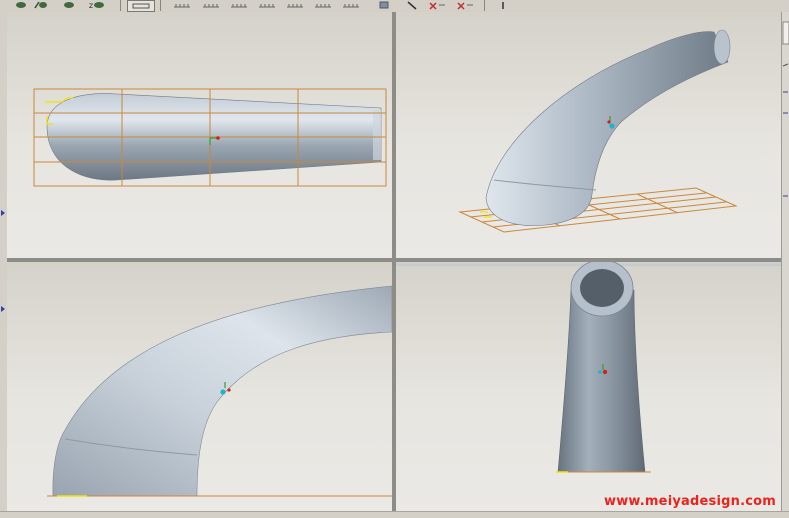 This screenshot has height=518, width=789. Describe the element at coordinates (3, 262) in the screenshot. I see `left-edge-panel` at that location.